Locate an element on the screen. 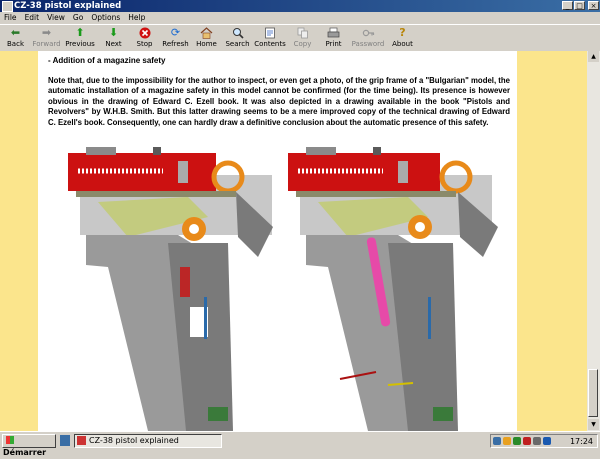 Image resolution: width=600 pixels, height=459 pixels. search-button: Search is located at coordinates (237, 38).